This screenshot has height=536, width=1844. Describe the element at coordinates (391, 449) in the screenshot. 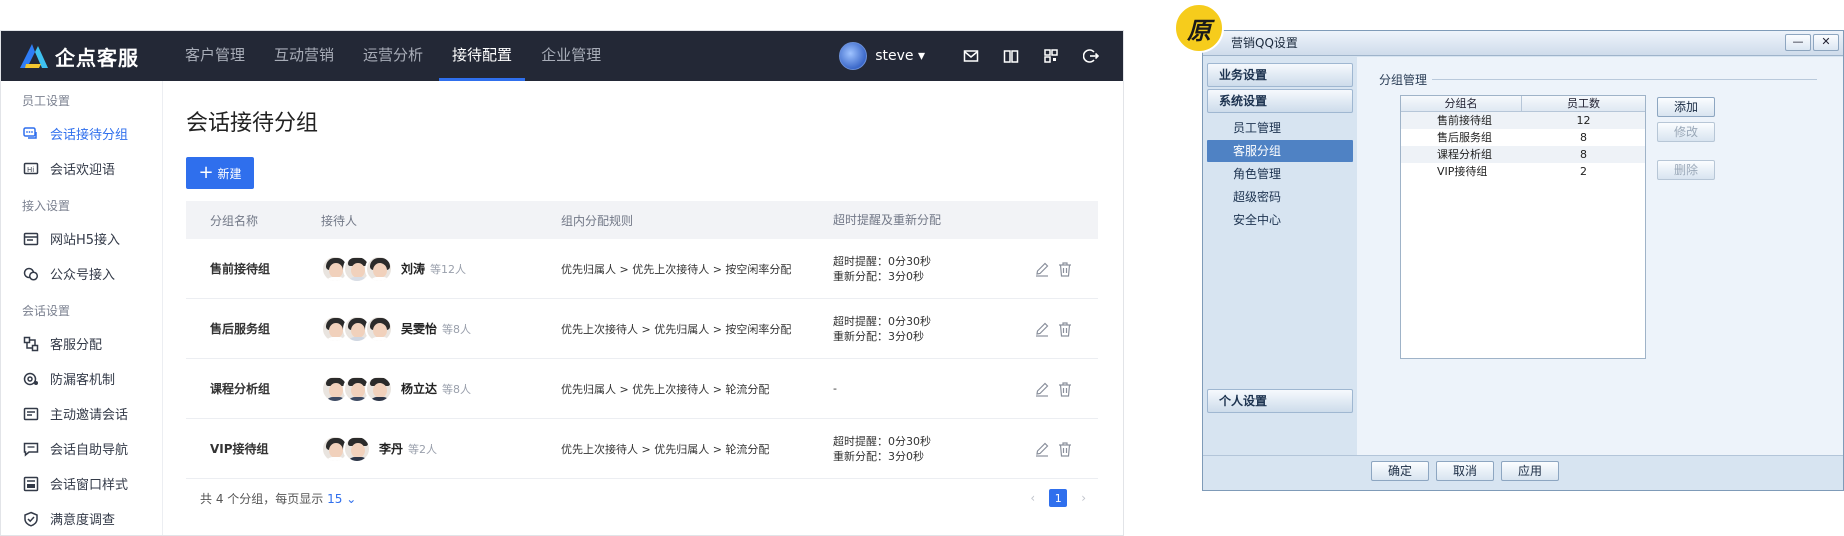

I see `agent-name: 李丹` at that location.